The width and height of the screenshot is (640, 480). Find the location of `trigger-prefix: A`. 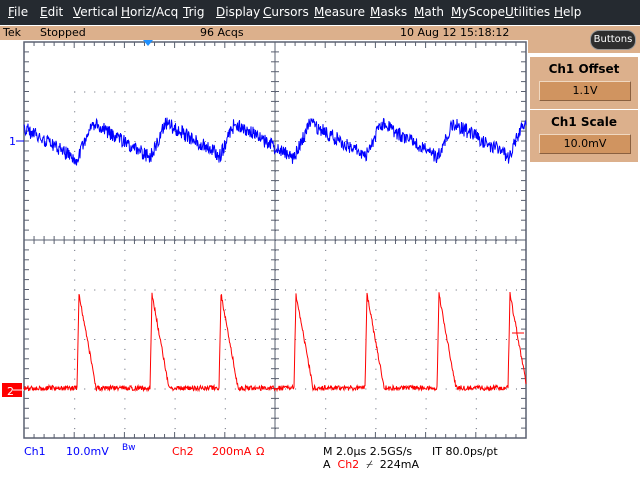

trigger-prefix: A is located at coordinates (327, 464).